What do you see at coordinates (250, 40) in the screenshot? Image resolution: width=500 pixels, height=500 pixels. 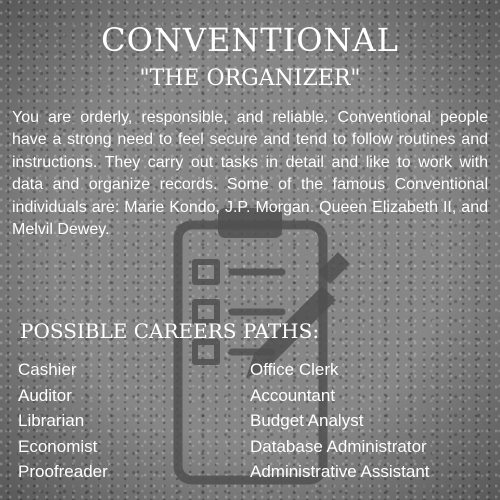 I see `title: CONVENTIONAL` at bounding box center [250, 40].